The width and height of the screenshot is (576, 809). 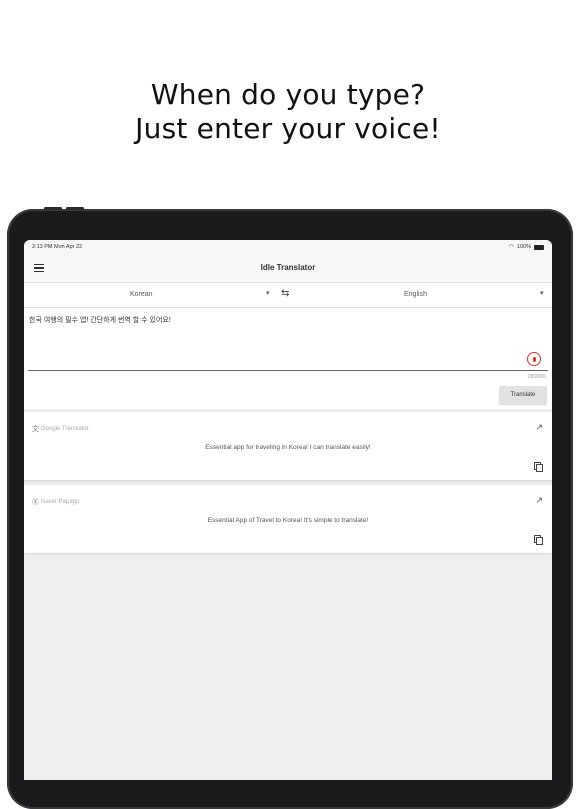 I want to click on app-bar: Idle Translator, so click(x=288, y=268).